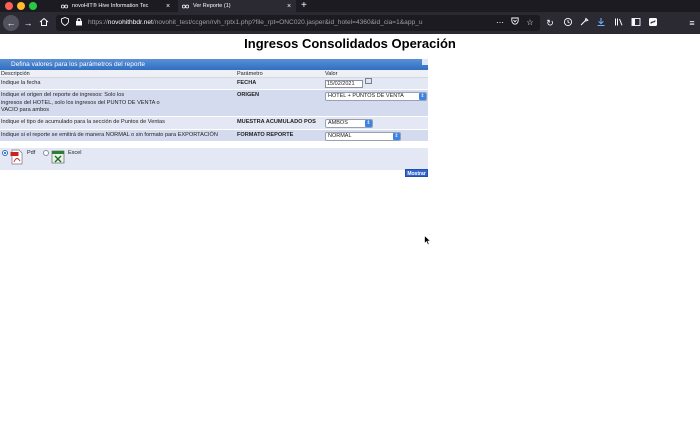 Image resolution: width=700 pixels, height=430 pixels. Describe the element at coordinates (331, 74) in the screenshot. I see `column-header-valor: Valor` at that location.